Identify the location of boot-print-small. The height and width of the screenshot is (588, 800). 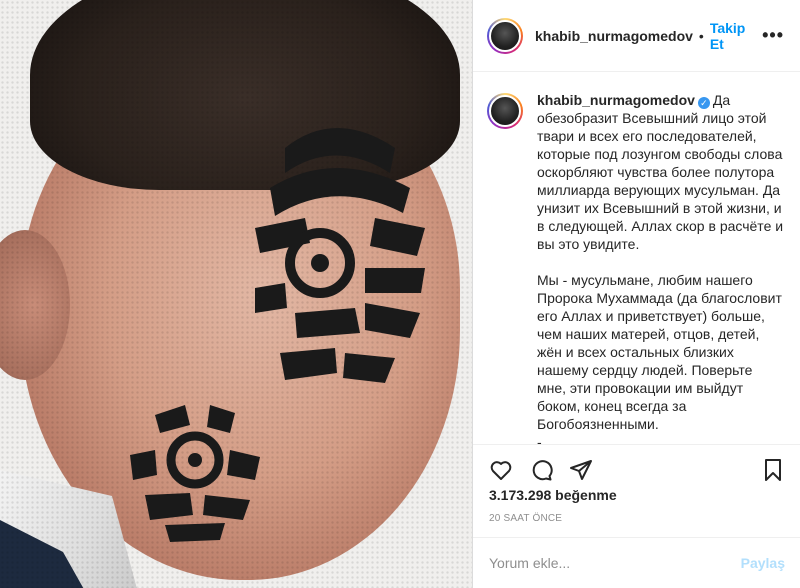
(195, 473).